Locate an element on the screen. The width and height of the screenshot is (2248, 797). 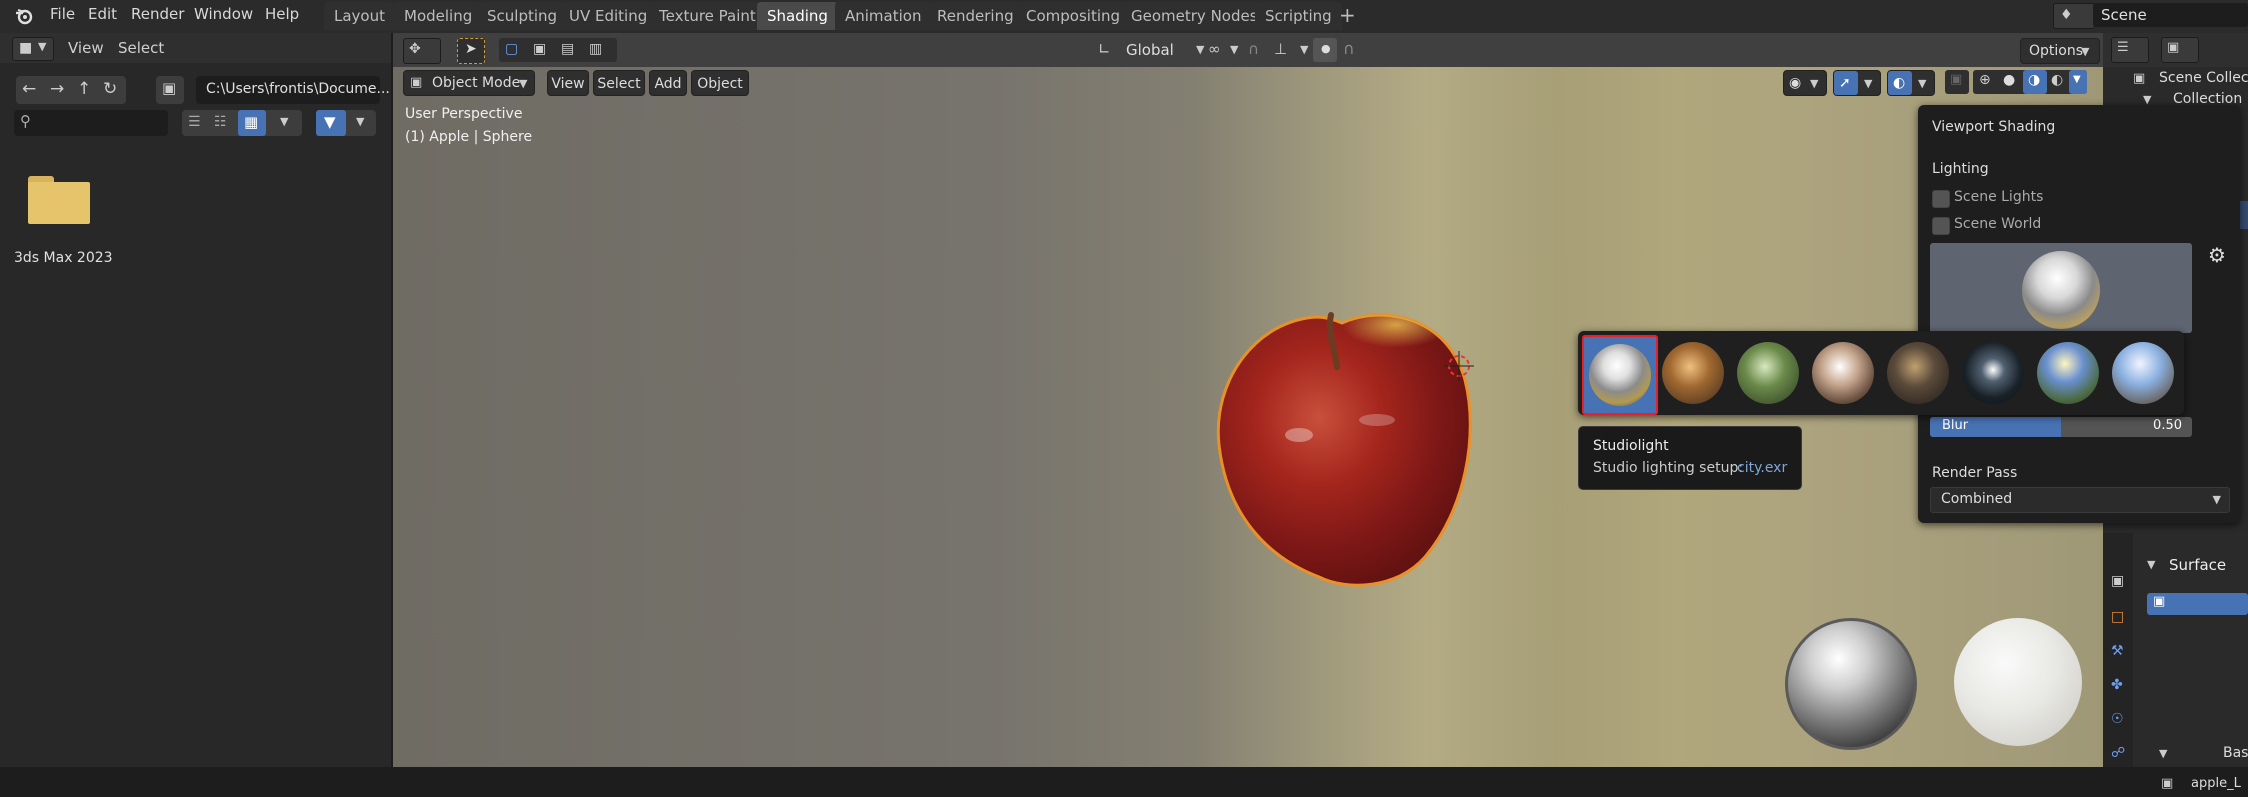
vp-menu-view: View is located at coordinates (568, 83).